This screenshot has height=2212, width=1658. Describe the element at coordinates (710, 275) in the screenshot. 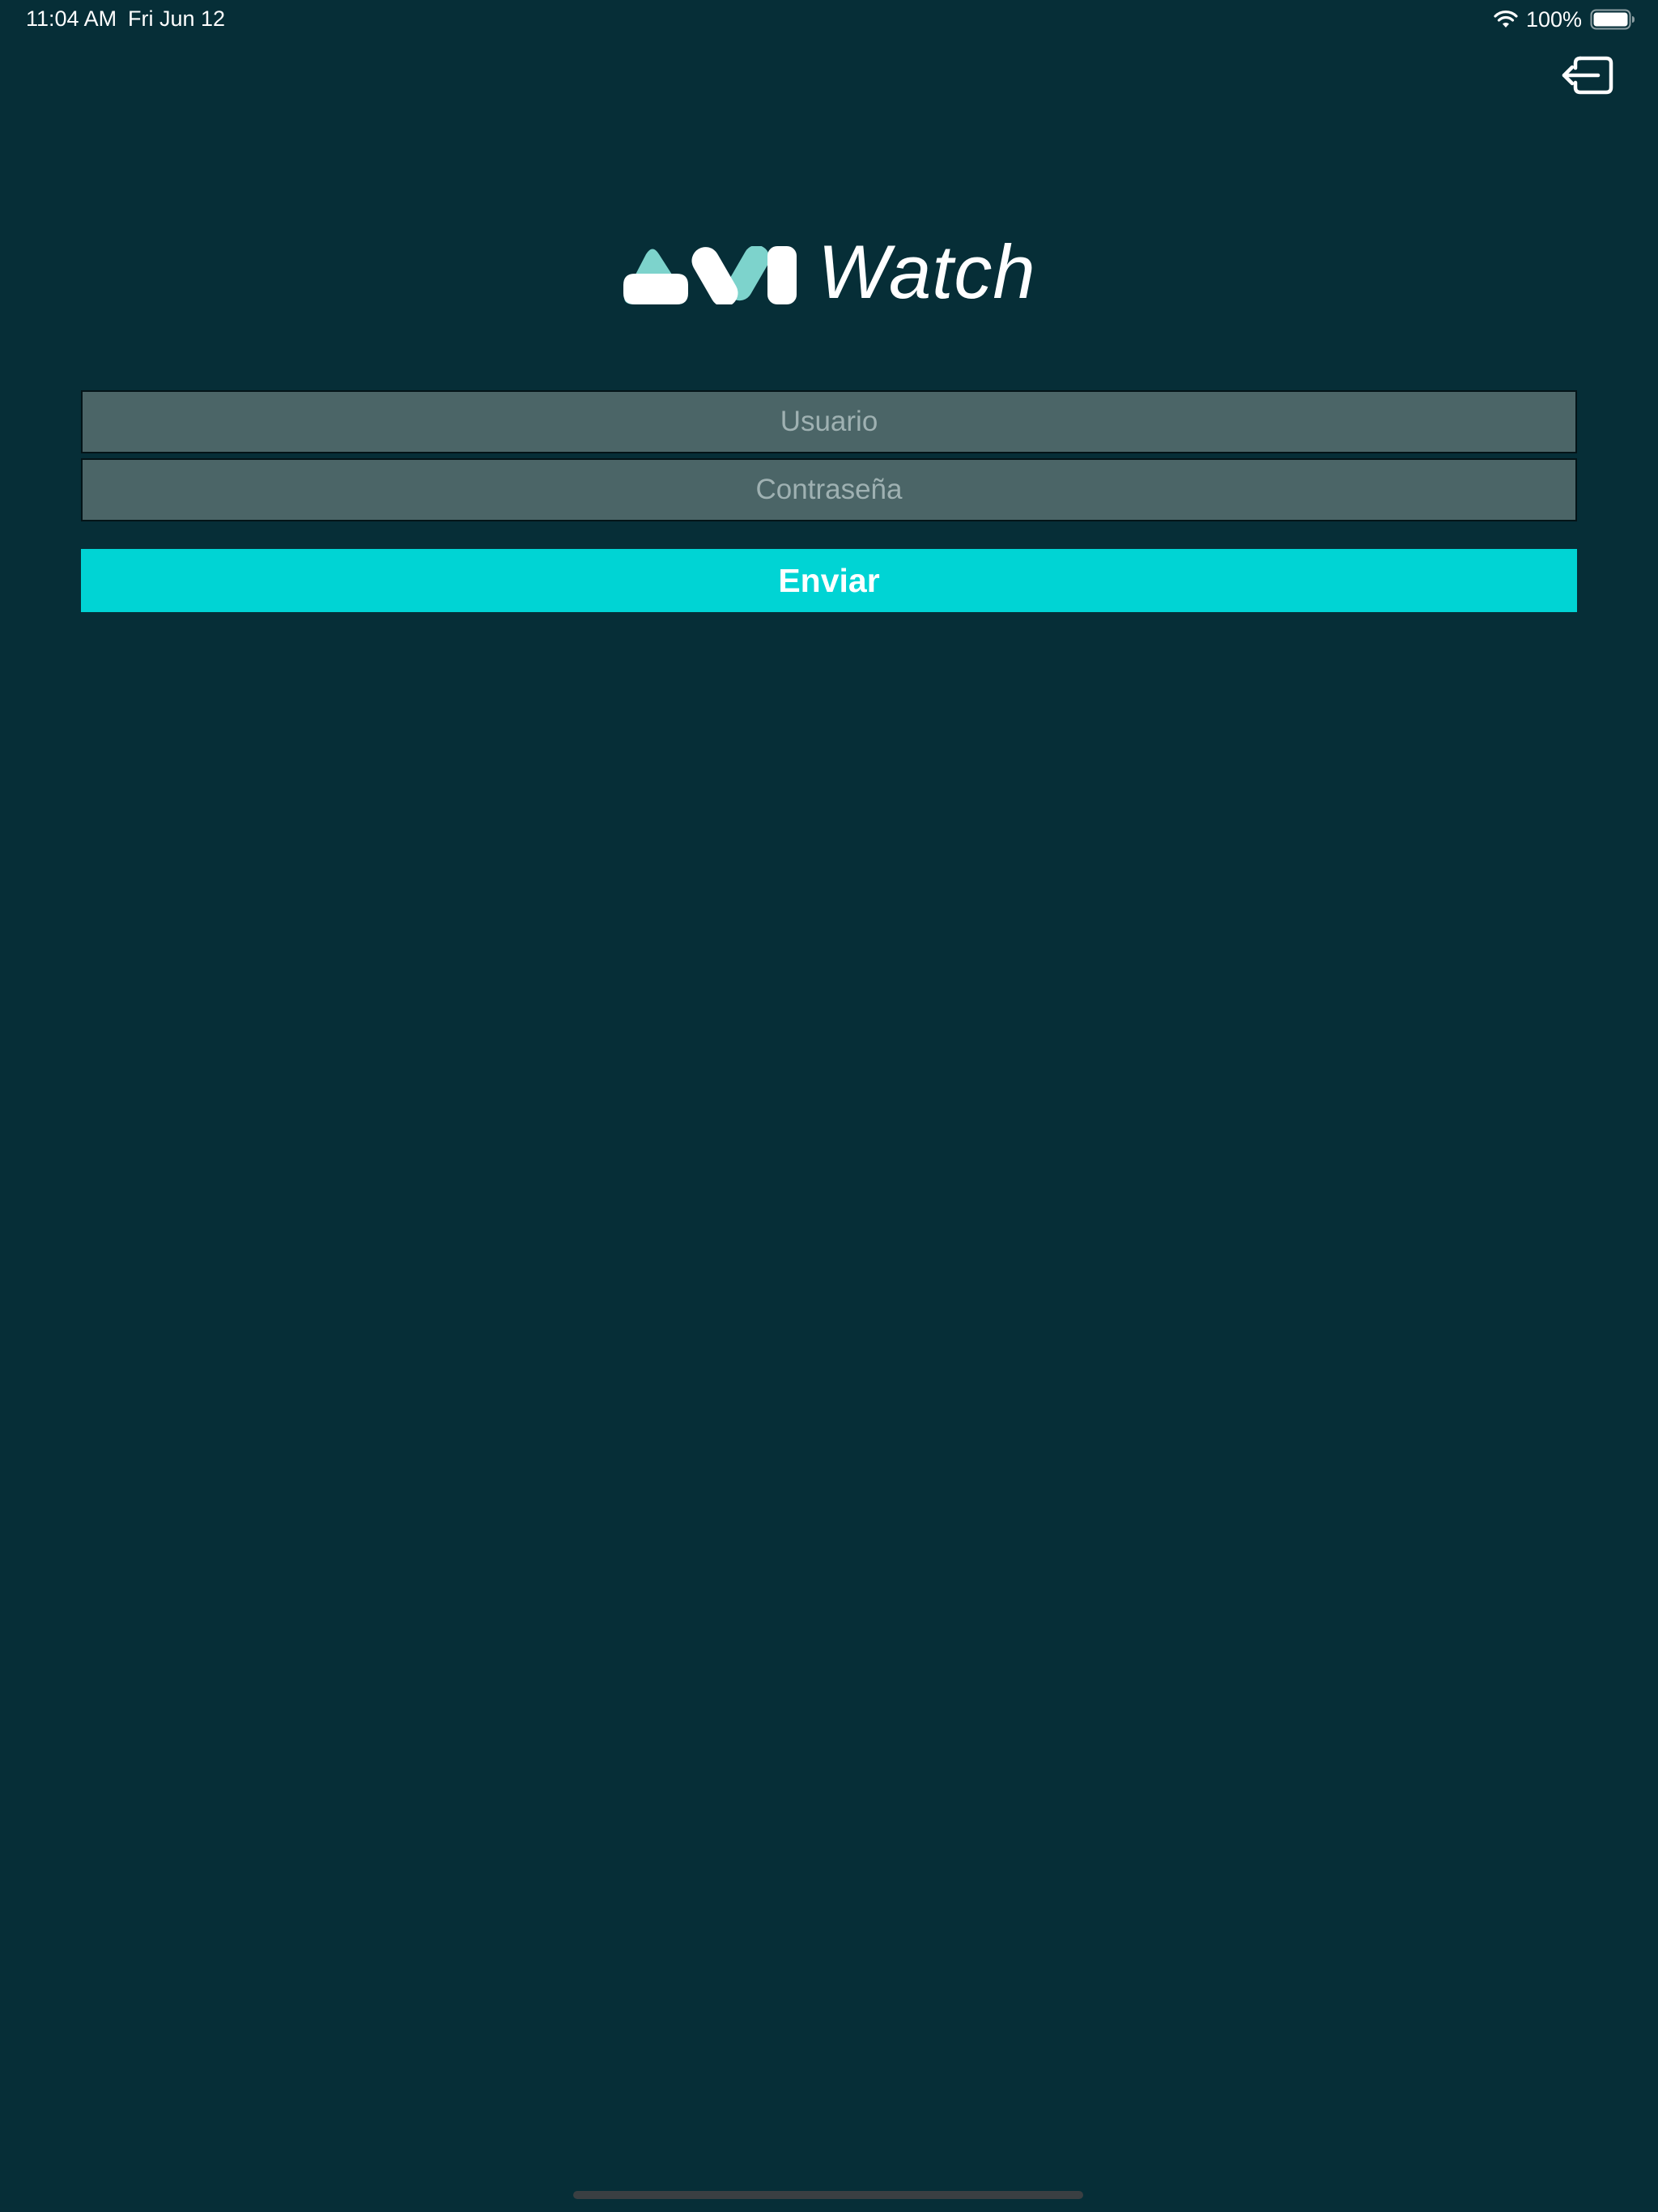

I see `avi-logo-mark` at that location.